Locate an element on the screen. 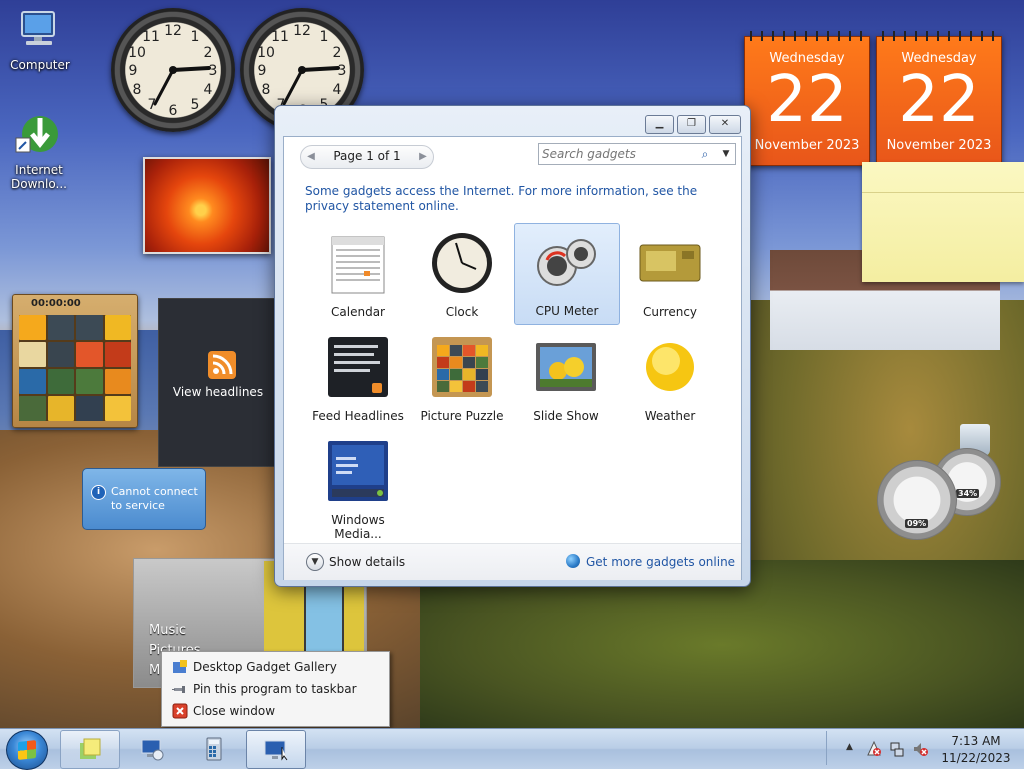 This screenshot has width=1024, height=770. action-center-icon is located at coordinates (874, 749).